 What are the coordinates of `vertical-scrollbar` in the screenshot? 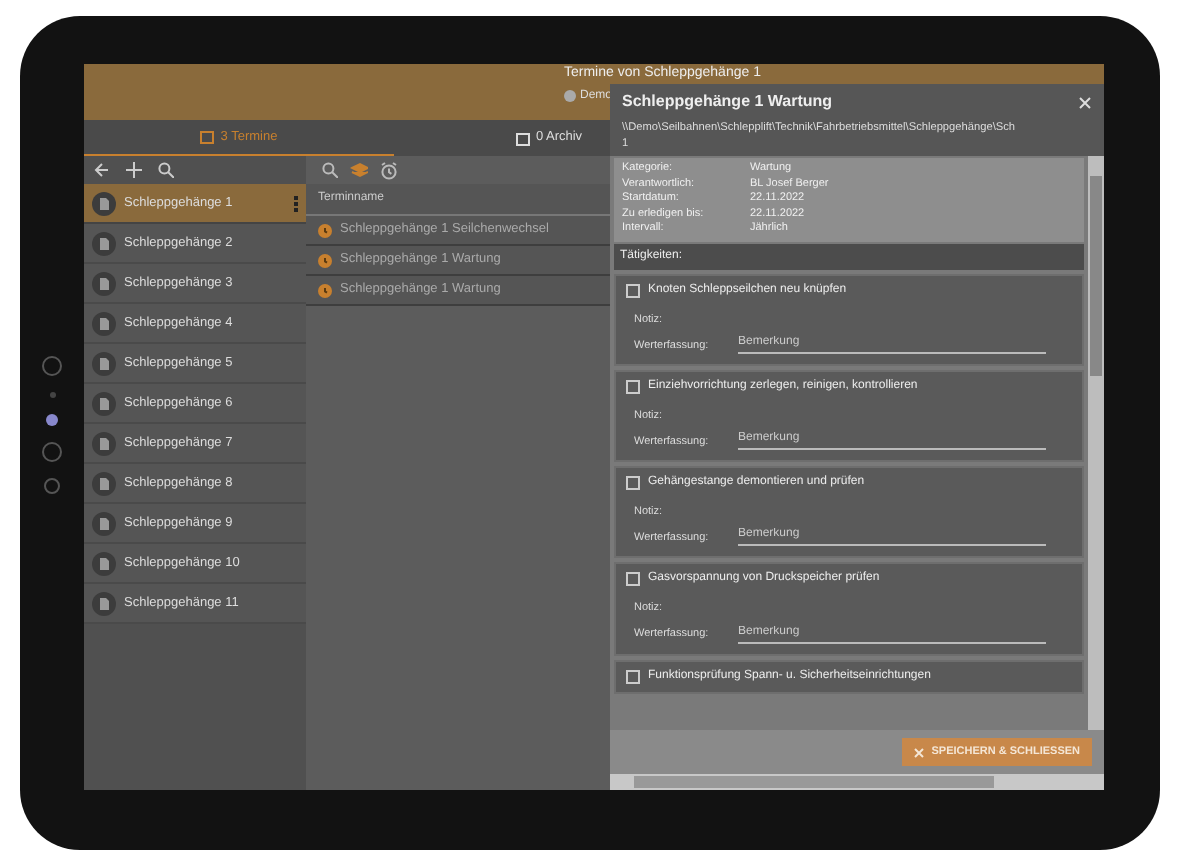 It's located at (1096, 443).